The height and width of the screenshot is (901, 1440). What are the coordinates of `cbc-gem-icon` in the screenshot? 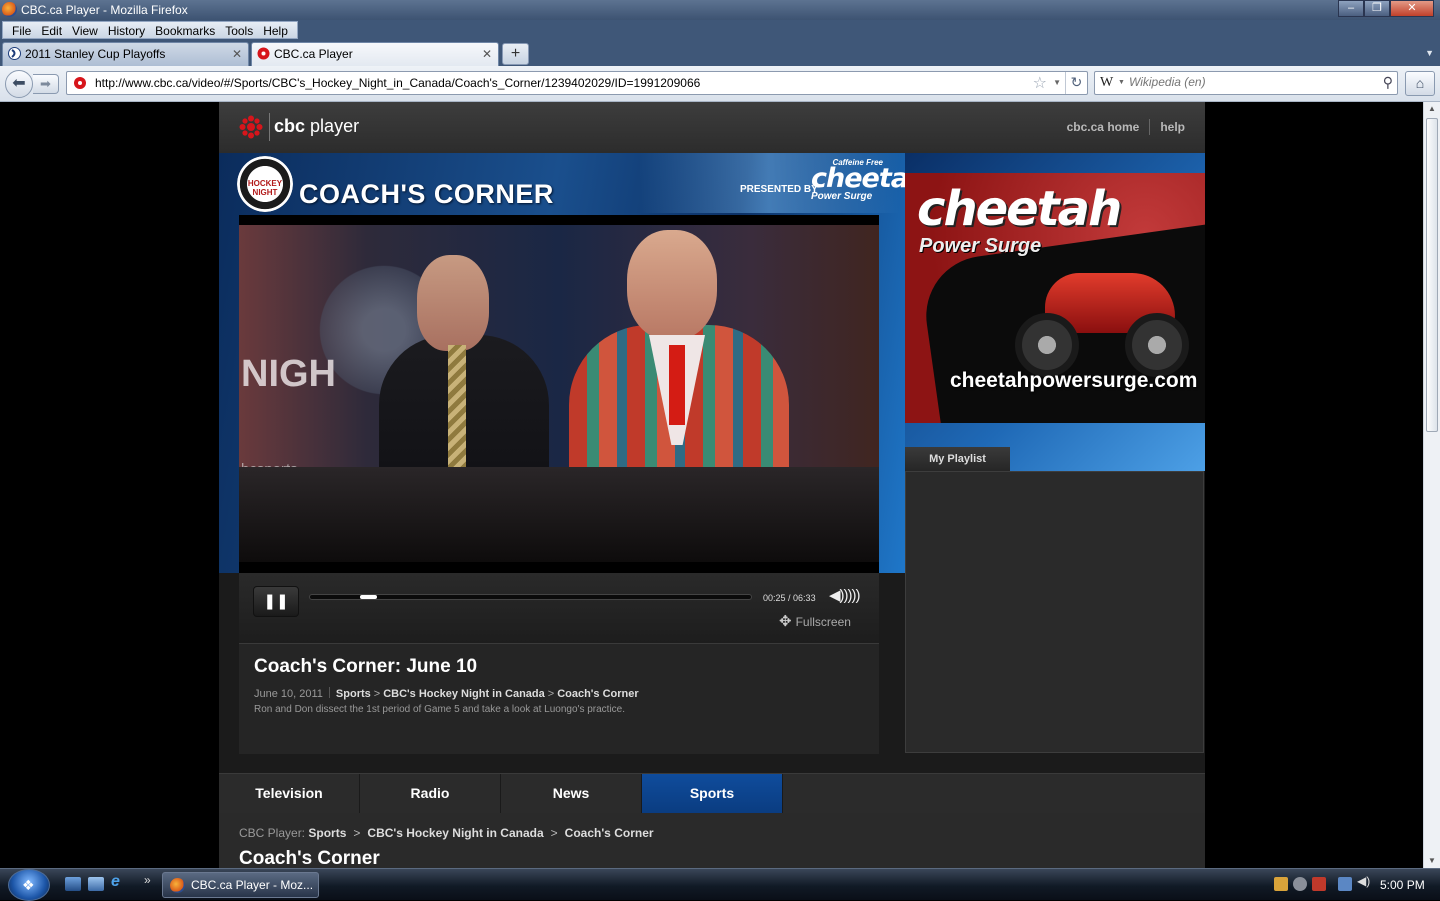 It's located at (251, 127).